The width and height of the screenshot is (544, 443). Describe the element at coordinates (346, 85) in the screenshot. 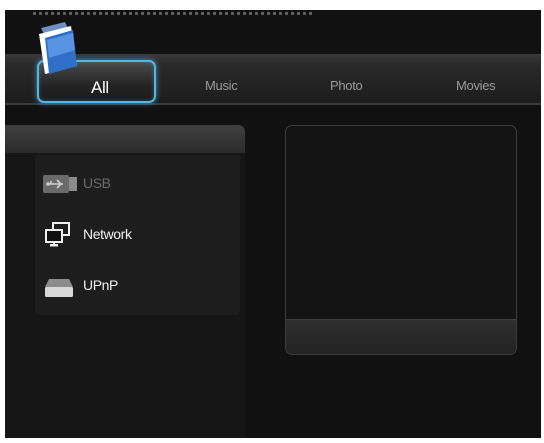

I see `tab-photo: Photo` at that location.